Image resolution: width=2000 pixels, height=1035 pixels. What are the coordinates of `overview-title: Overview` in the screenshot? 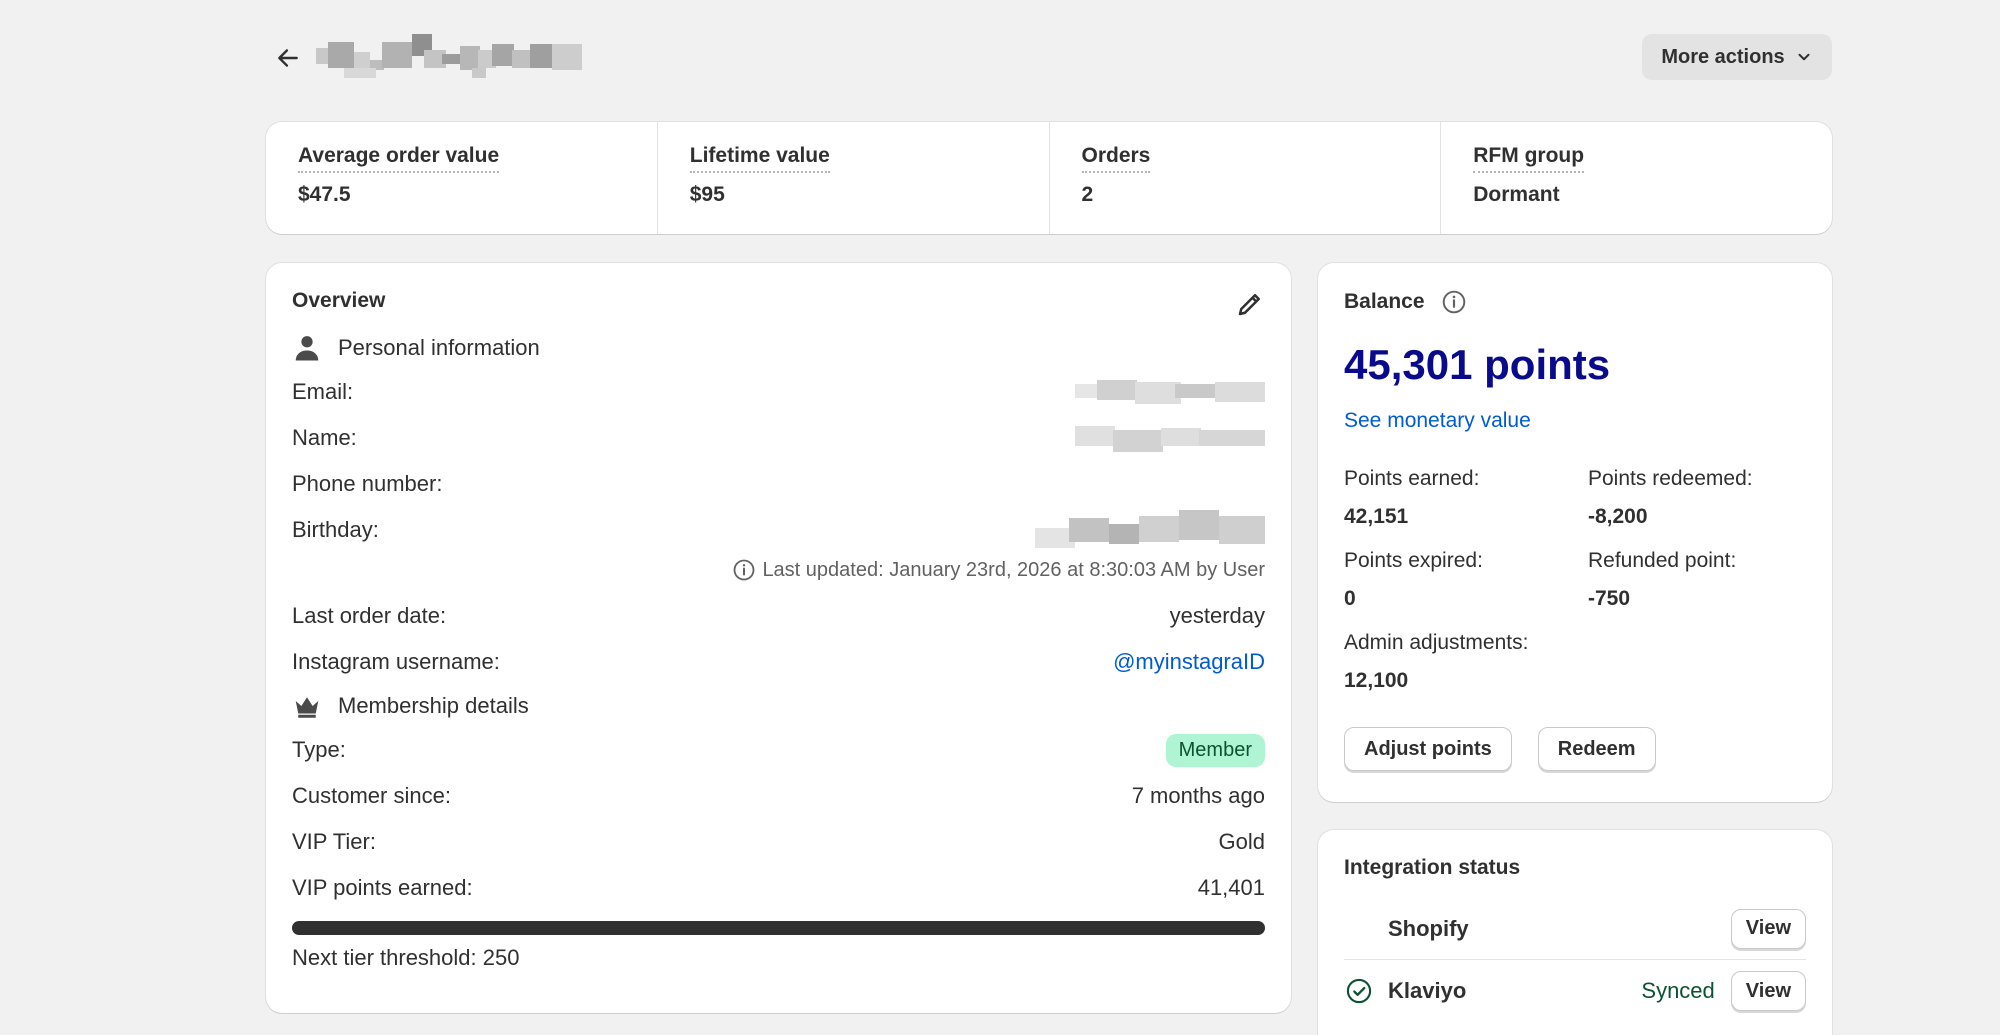 It's located at (339, 300).